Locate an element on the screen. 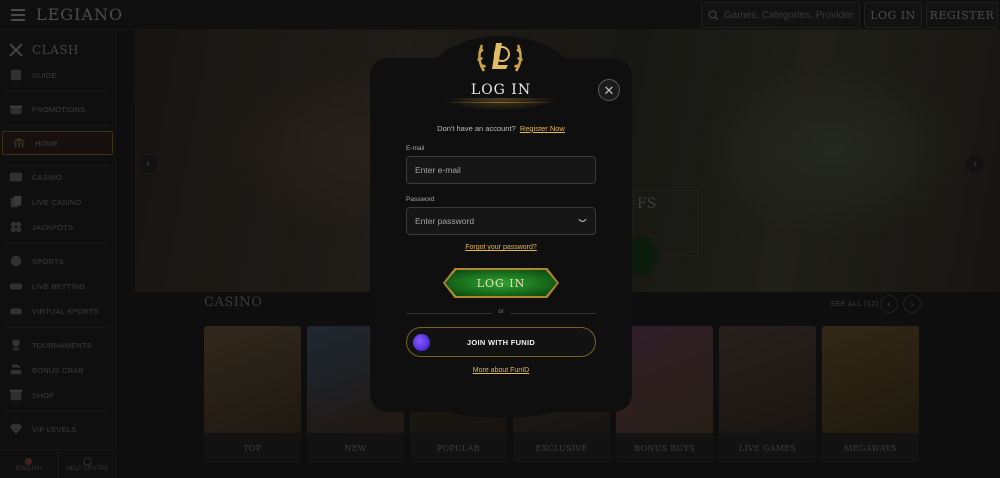 This screenshot has height=478, width=1000. no-account-row: Don't have an account? Register Now is located at coordinates (501, 128).